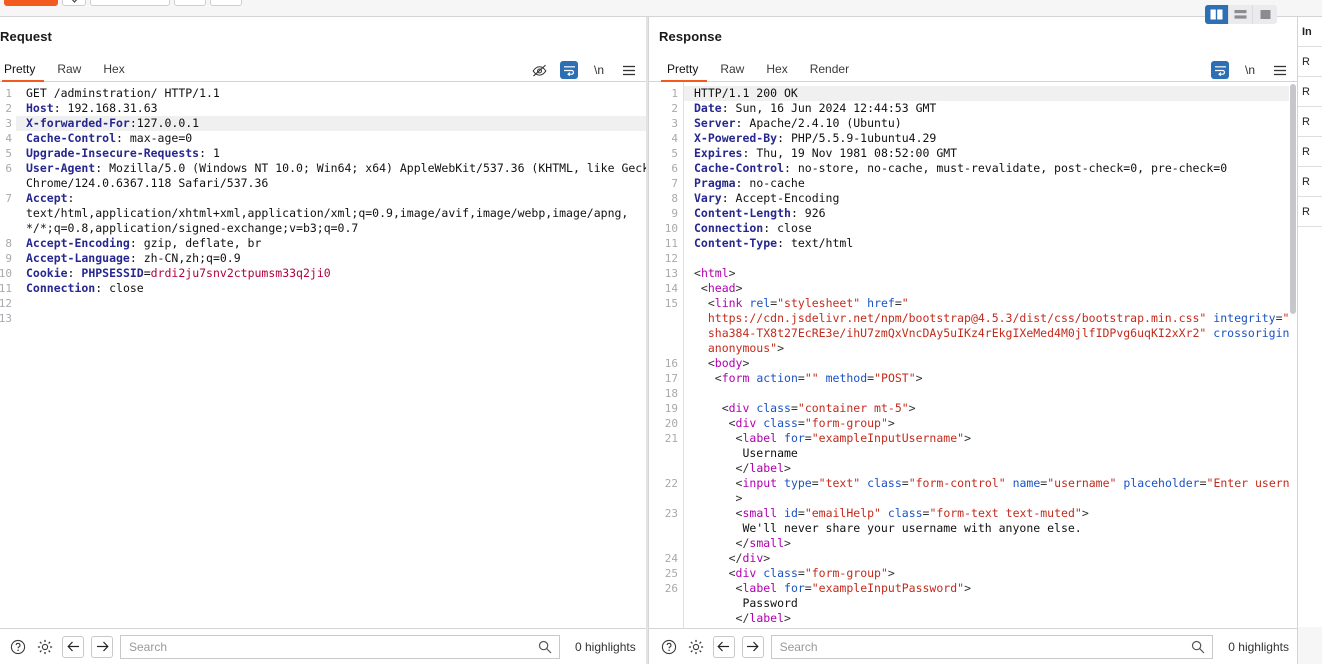 The image size is (1322, 664). What do you see at coordinates (1310, 32) in the screenshot?
I see `rail-tab: In` at bounding box center [1310, 32].